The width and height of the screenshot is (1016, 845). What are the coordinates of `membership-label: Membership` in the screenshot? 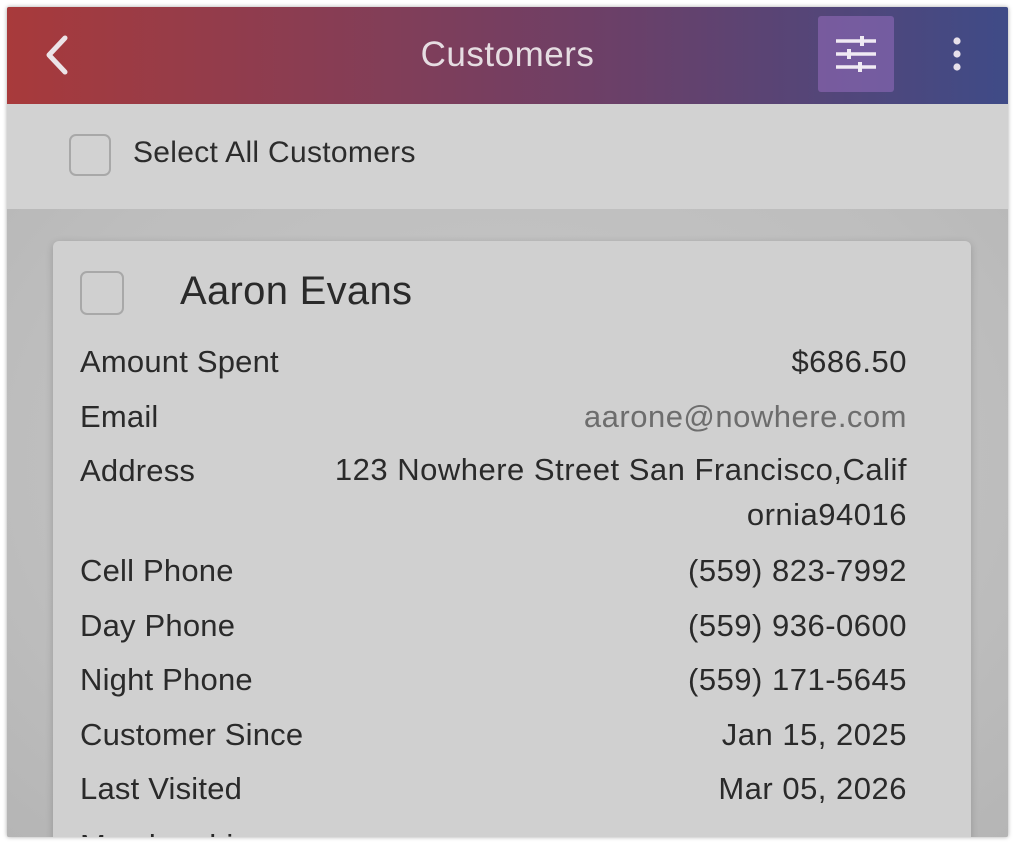 It's located at (165, 832).